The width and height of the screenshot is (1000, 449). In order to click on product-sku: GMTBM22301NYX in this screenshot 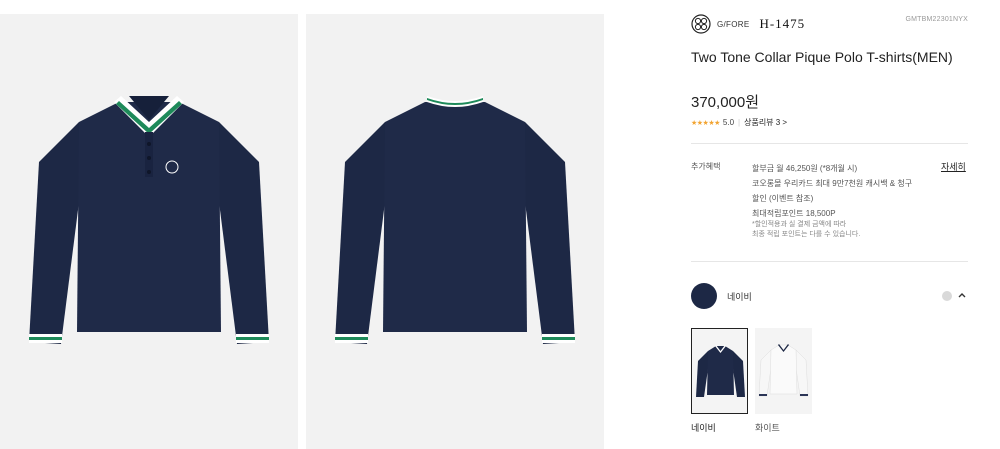, I will do `click(936, 19)`.